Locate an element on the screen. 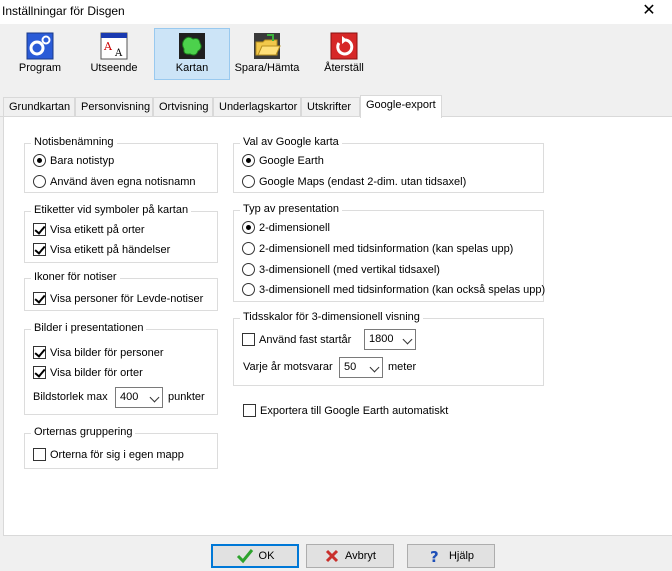 The height and width of the screenshot is (571, 672). dialog-footer: OK Avbryt ? Hjälp is located at coordinates (336, 553).